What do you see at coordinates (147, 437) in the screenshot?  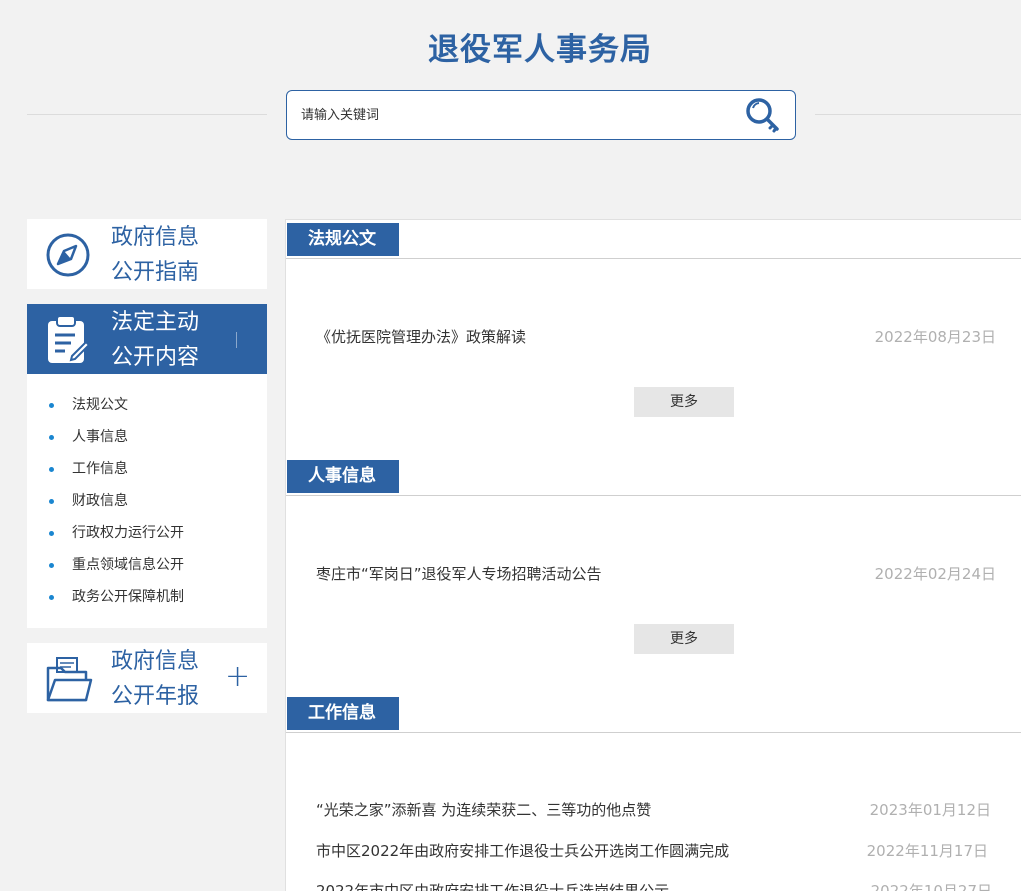 I see `sidebar-item-personnel: 人事信息` at bounding box center [147, 437].